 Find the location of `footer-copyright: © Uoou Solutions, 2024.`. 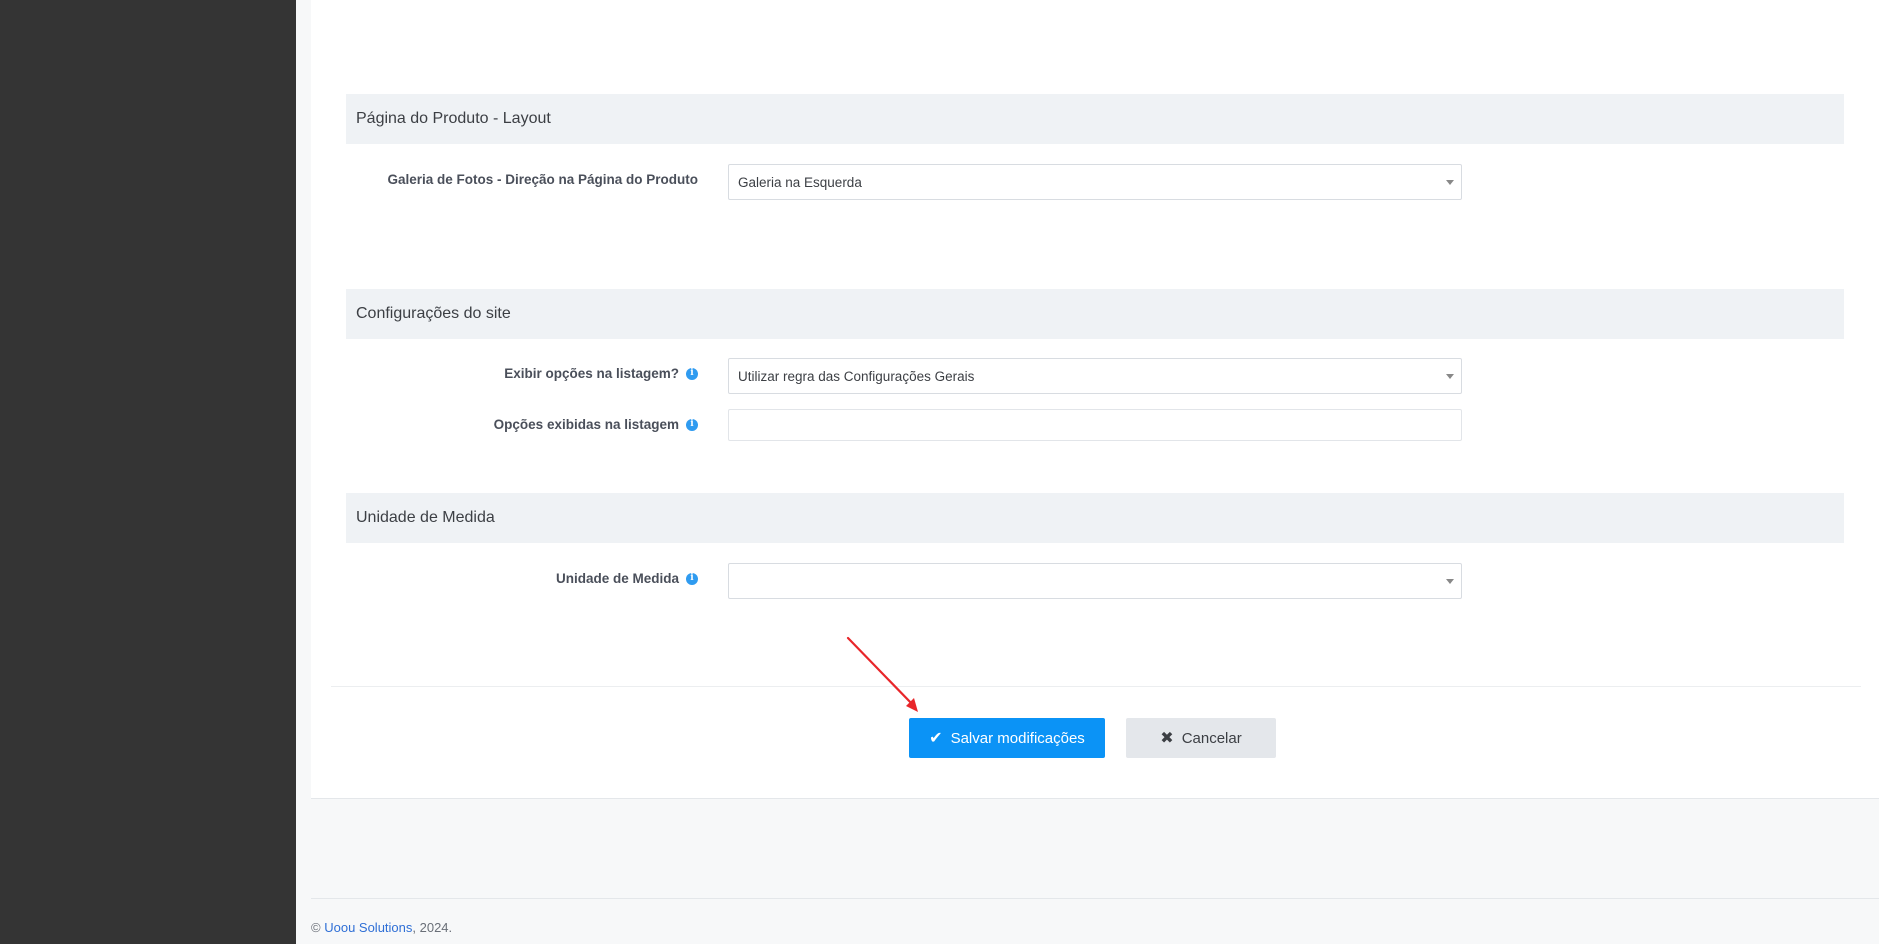

footer-copyright: © Uoou Solutions, 2024. is located at coordinates (381, 927).